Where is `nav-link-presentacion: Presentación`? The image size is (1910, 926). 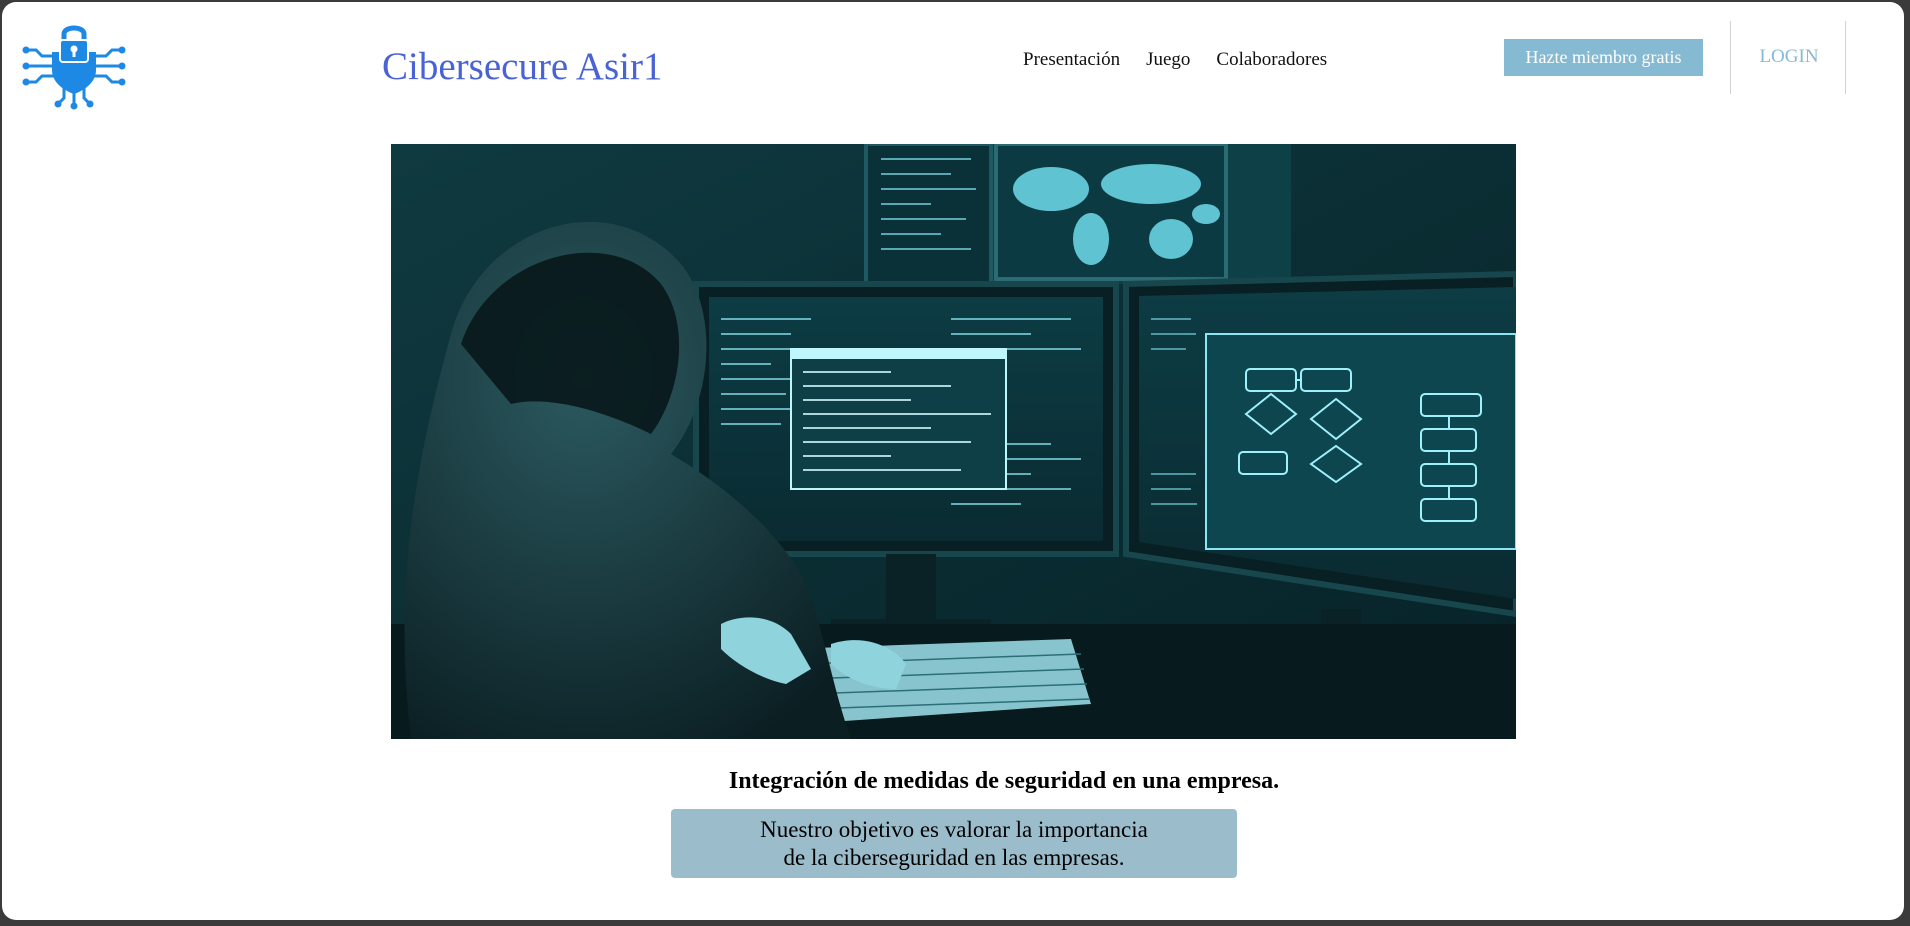
nav-link-presentacion: Presentación is located at coordinates (1071, 60).